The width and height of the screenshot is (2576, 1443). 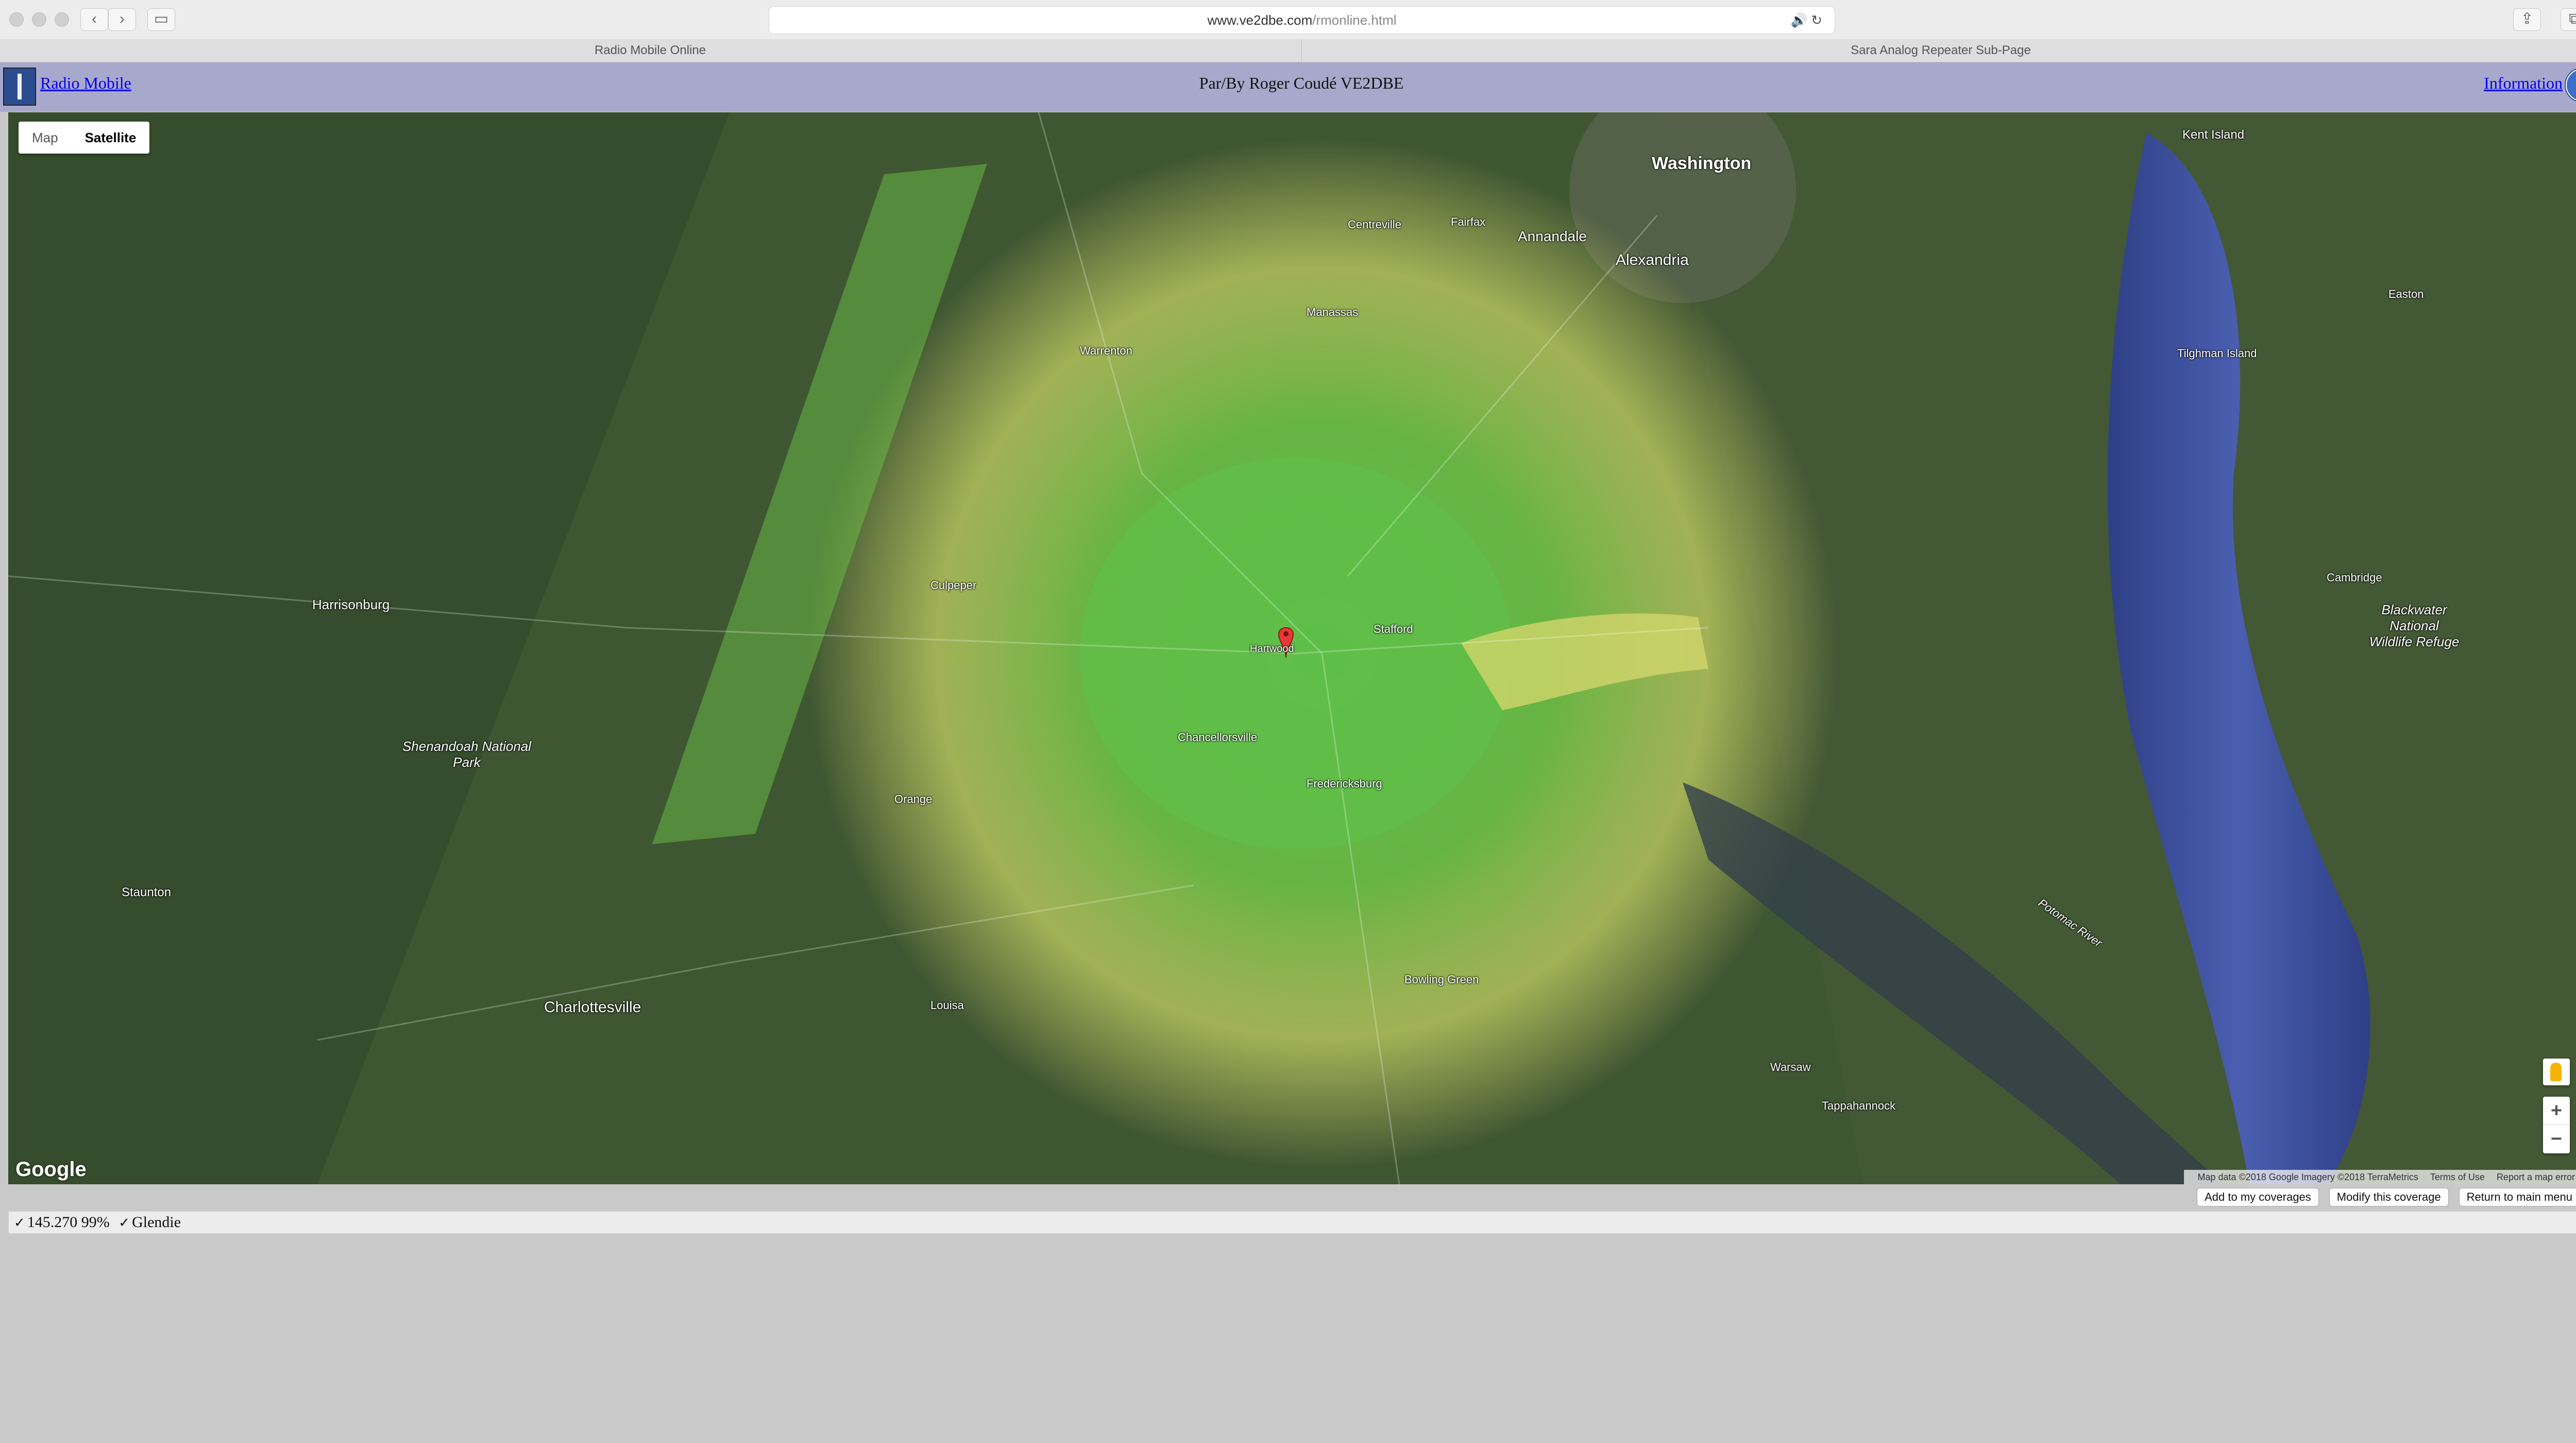 What do you see at coordinates (947, 1005) in the screenshot?
I see `map-label-louisa: Louisa` at bounding box center [947, 1005].